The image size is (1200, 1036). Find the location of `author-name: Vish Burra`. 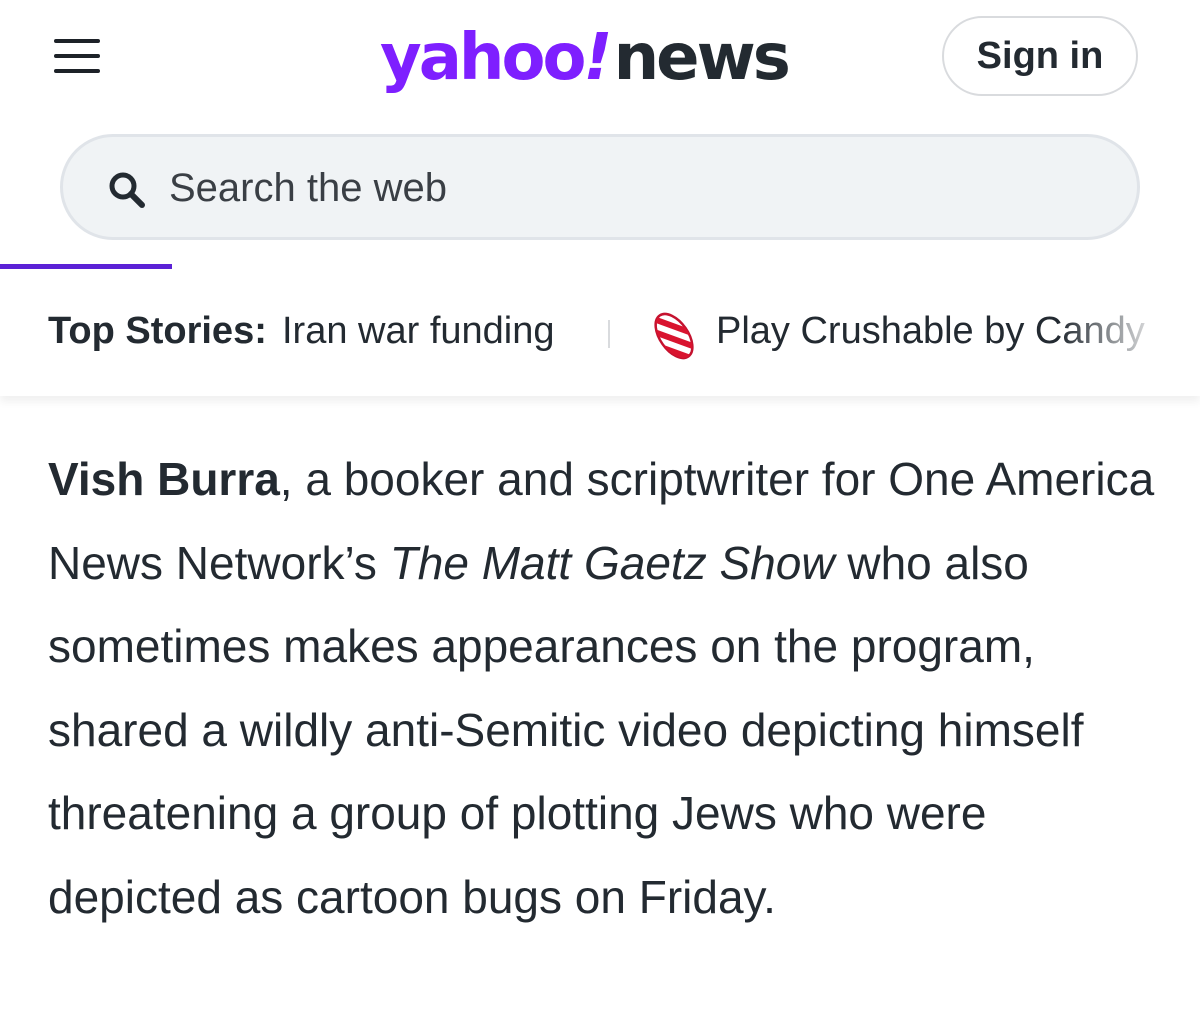

author-name: Vish Burra is located at coordinates (164, 479).